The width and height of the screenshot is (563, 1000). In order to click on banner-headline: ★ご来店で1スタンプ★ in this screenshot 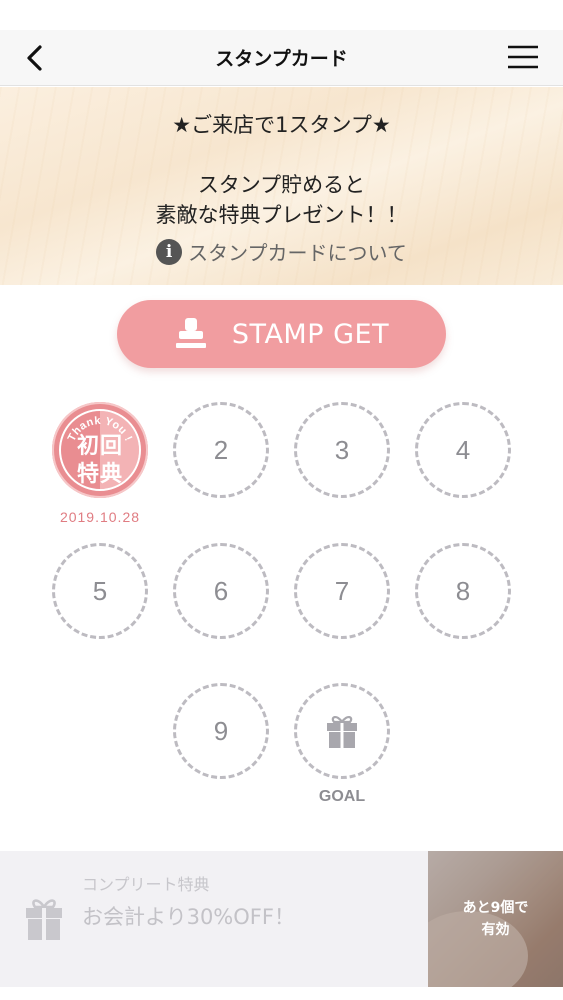, I will do `click(281, 125)`.